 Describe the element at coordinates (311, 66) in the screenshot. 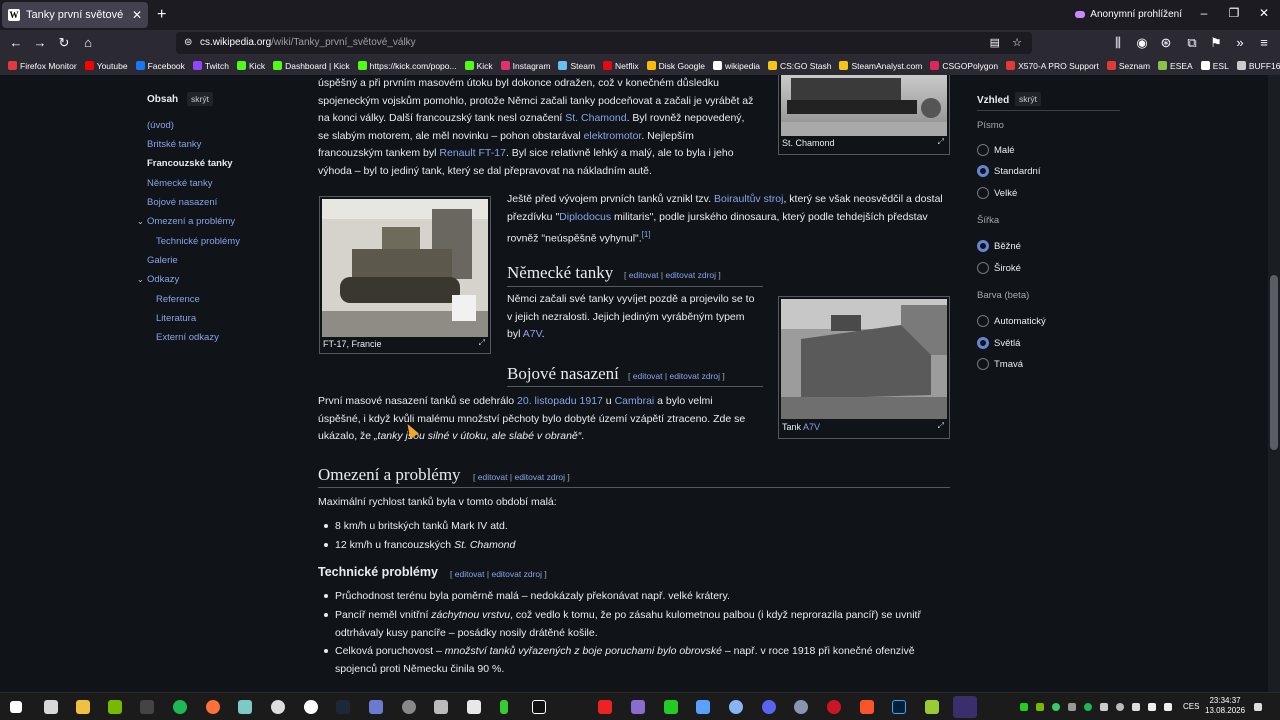

I see `bookmark-item: Dashboard | Kick` at that location.